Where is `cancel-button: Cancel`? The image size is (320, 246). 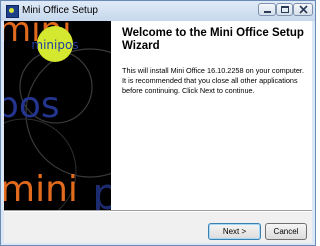
cancel-button: Cancel is located at coordinates (286, 231).